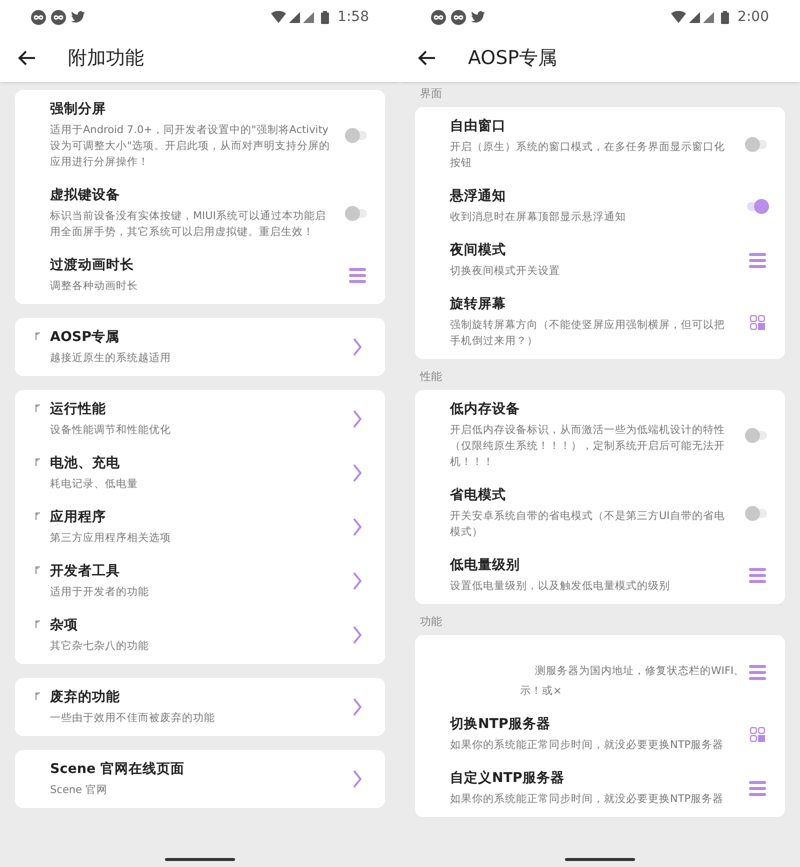 This screenshot has height=867, width=800. What do you see at coordinates (501, 724) in the screenshot?
I see `setting-title: 切换NTP服务器` at bounding box center [501, 724].